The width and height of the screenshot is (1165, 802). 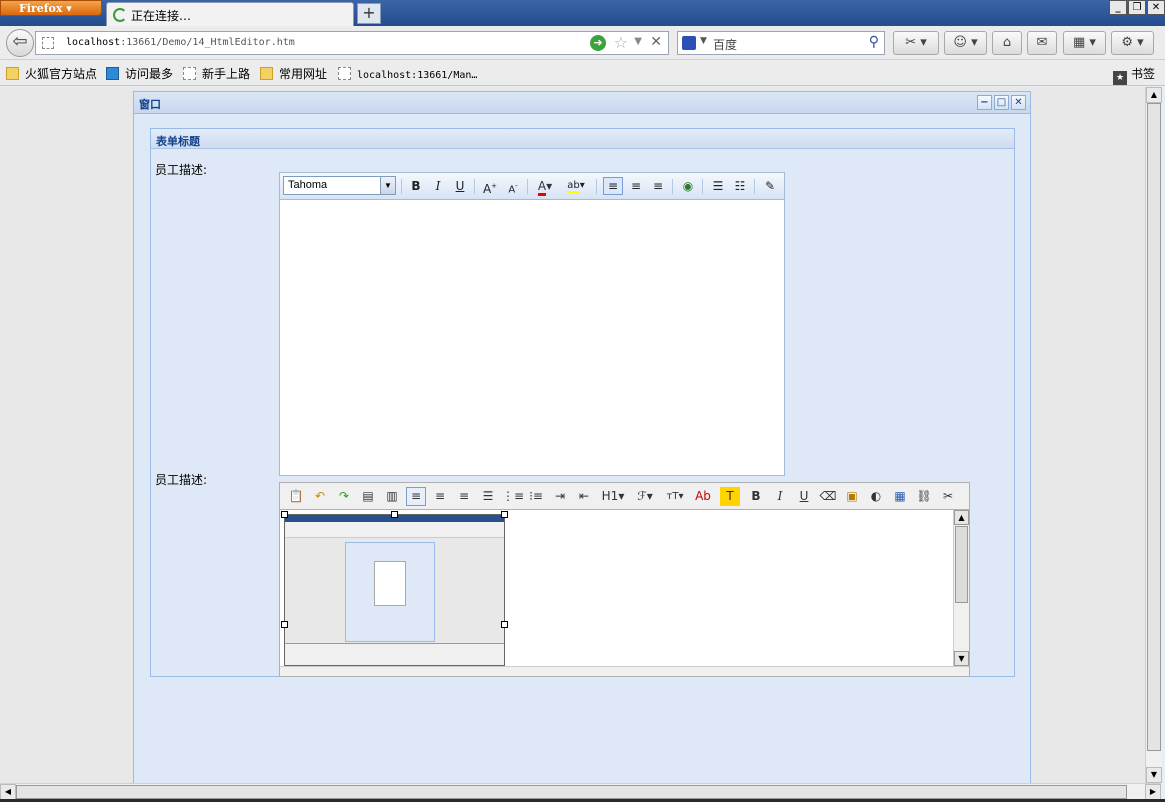 I want to click on search-input: 百度, so click(x=725, y=44).